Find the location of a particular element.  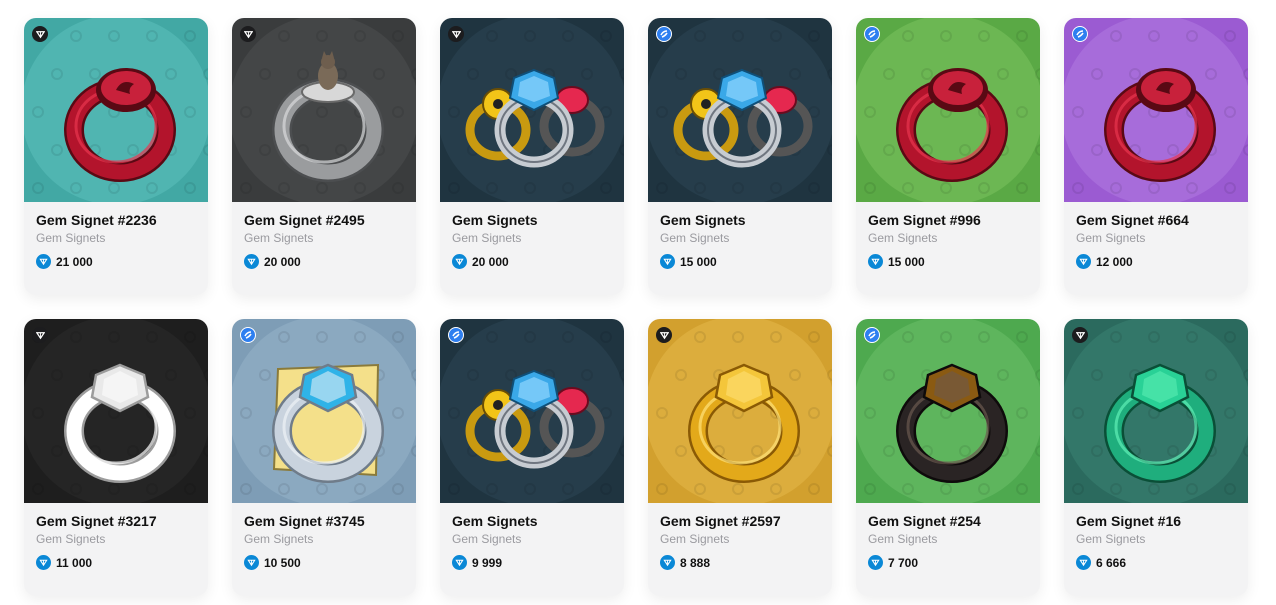

gift-price: 12 000 is located at coordinates (1156, 261).